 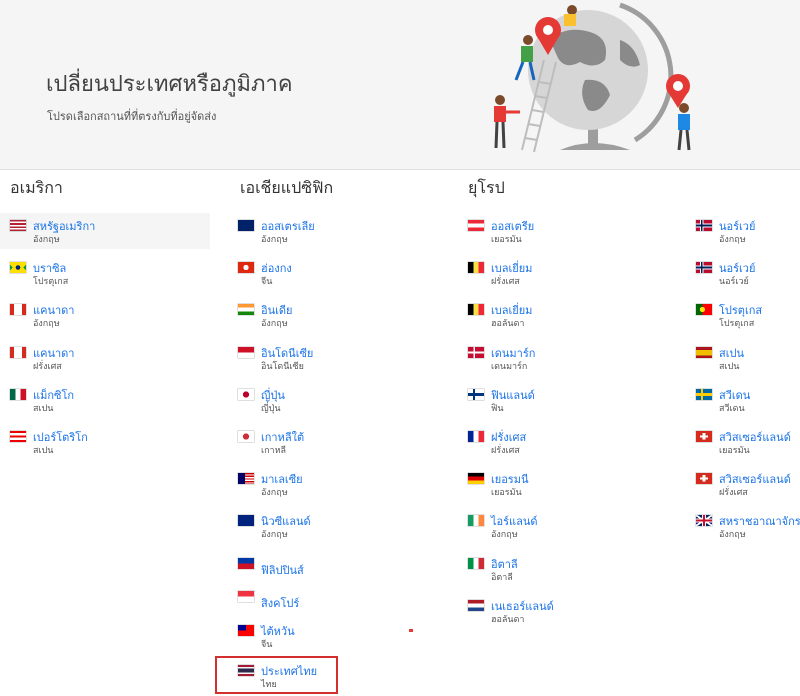 I want to click on country-link-be: เบลเยี่ยม ฮอลันดา, so click(x=563, y=315).